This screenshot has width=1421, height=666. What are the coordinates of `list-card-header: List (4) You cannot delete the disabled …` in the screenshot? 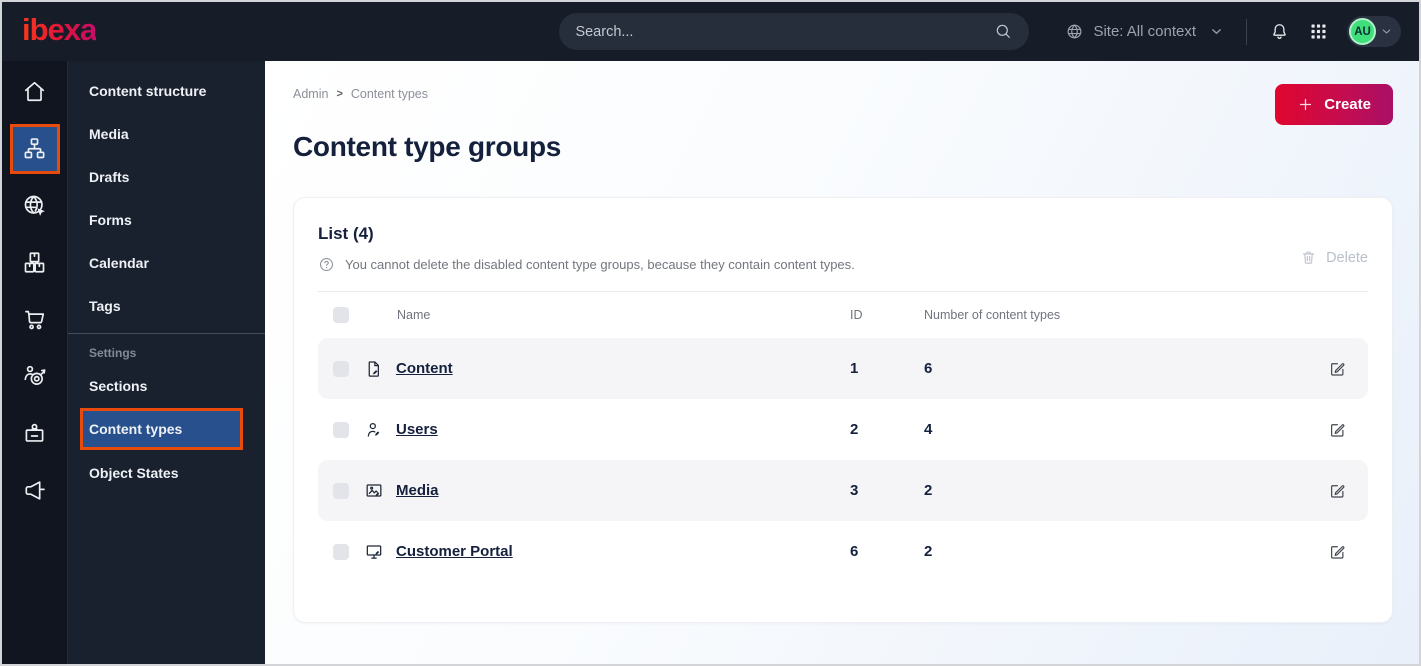 It's located at (843, 248).